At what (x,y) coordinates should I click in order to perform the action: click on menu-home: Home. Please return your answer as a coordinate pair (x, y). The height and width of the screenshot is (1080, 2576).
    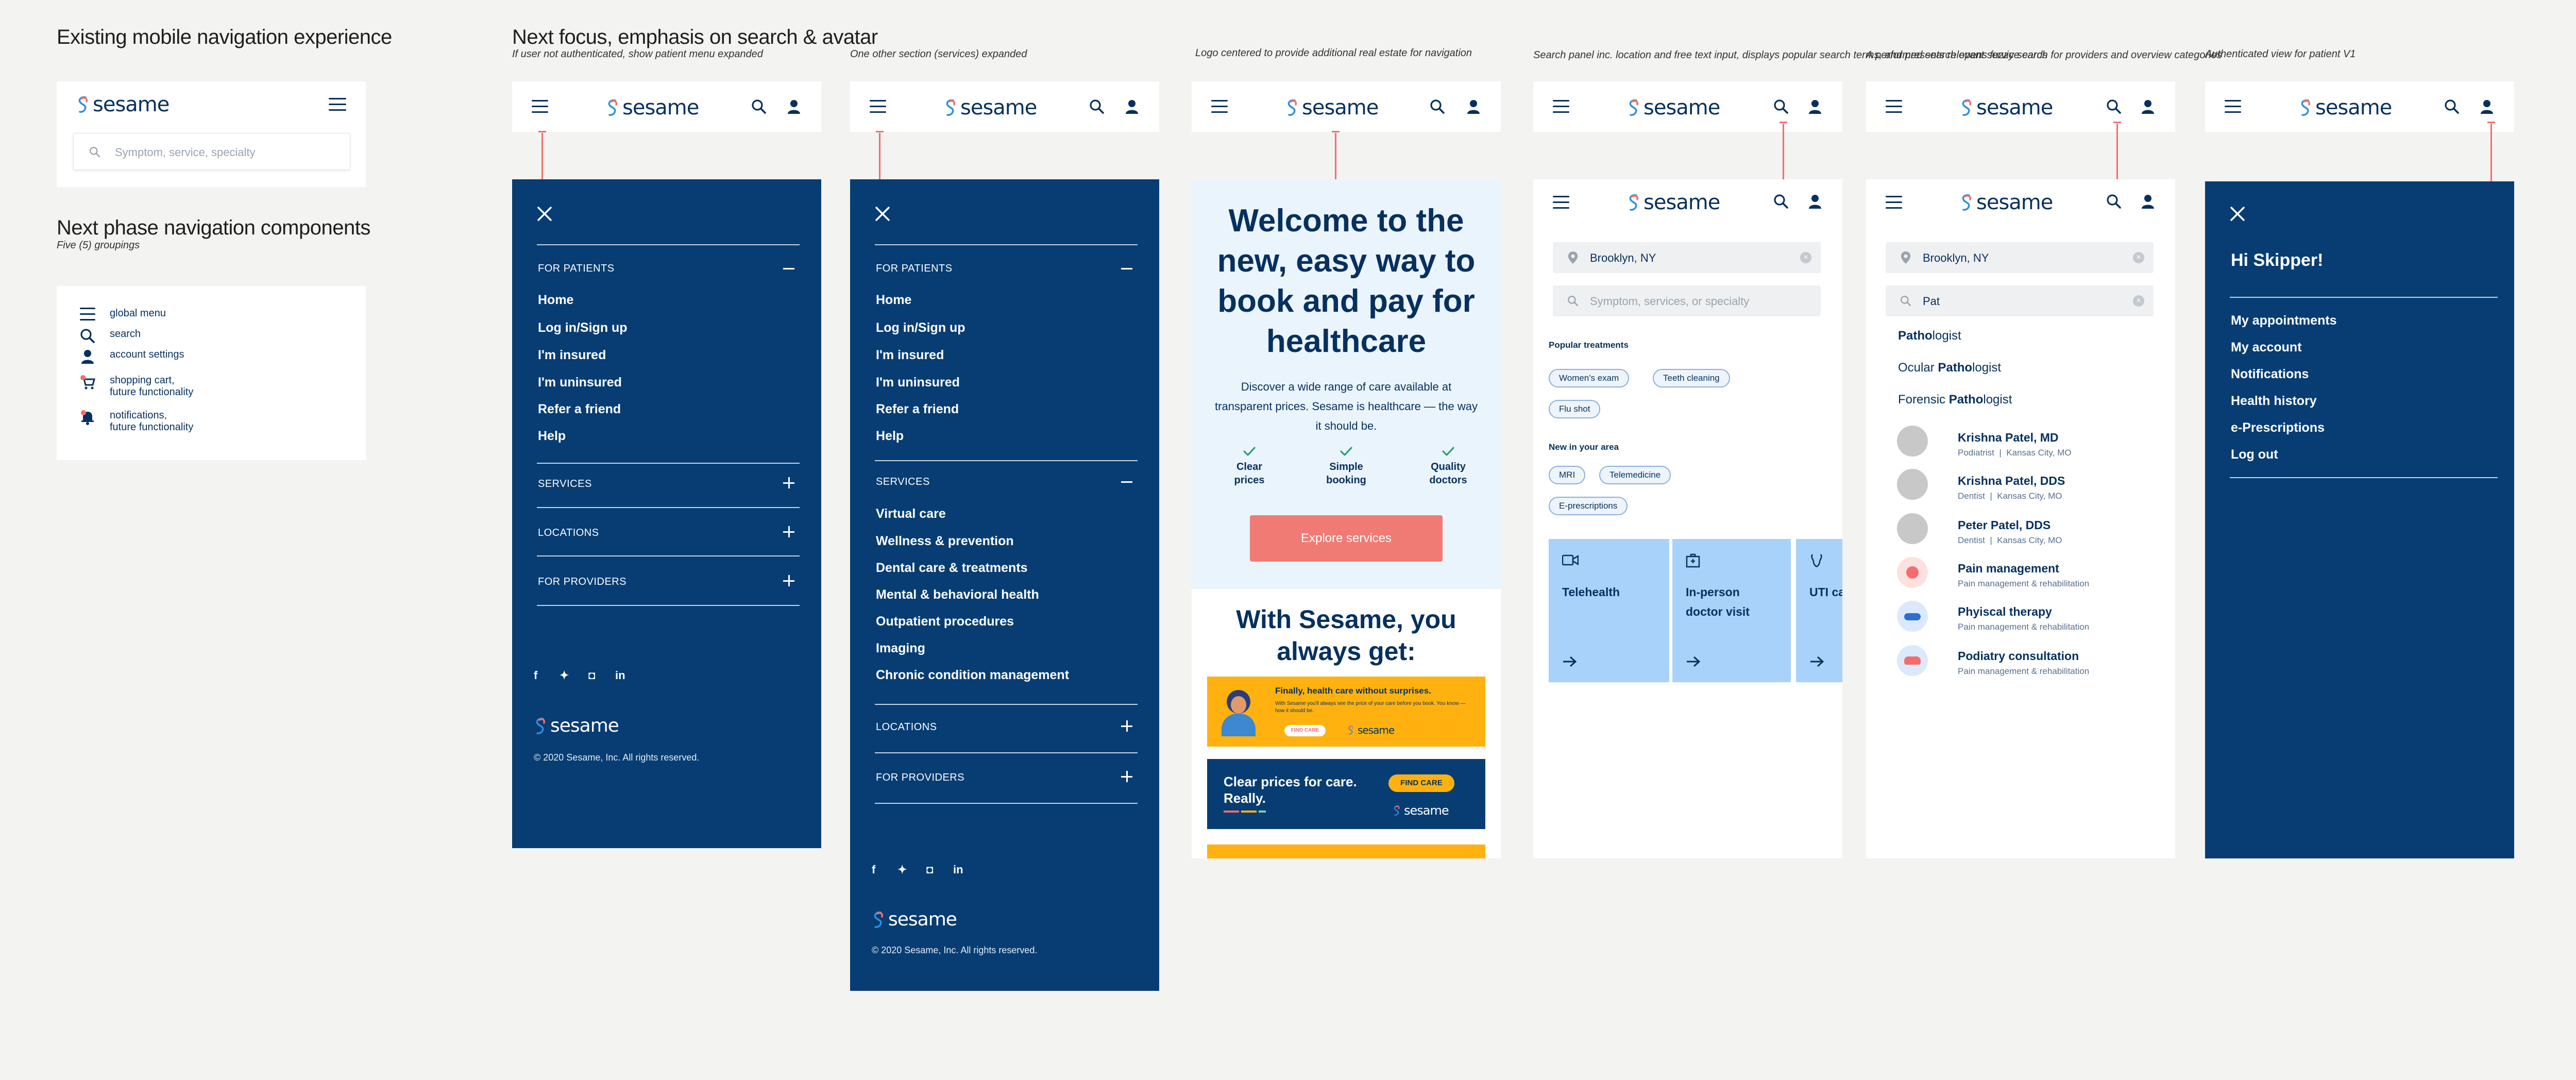
    Looking at the image, I should click on (555, 300).